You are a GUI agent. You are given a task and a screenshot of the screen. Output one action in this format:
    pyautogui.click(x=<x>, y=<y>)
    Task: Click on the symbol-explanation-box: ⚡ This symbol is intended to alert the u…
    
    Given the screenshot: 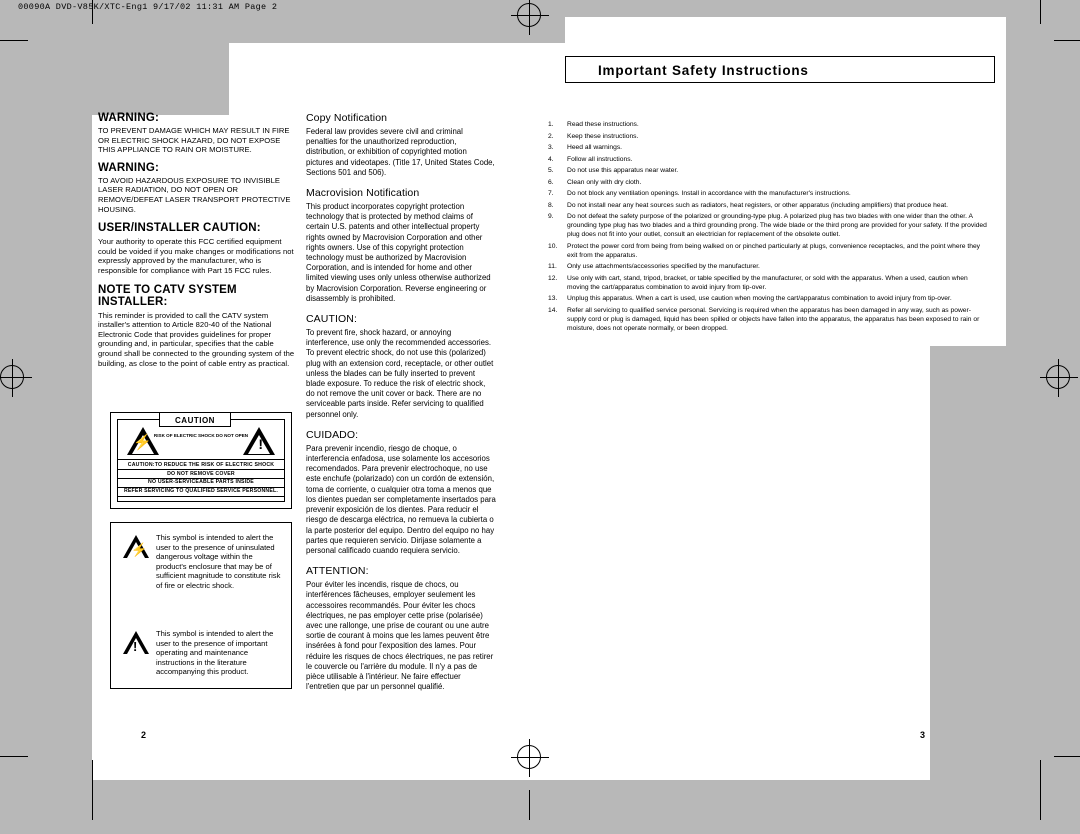 What is the action you would take?
    pyautogui.click(x=201, y=605)
    